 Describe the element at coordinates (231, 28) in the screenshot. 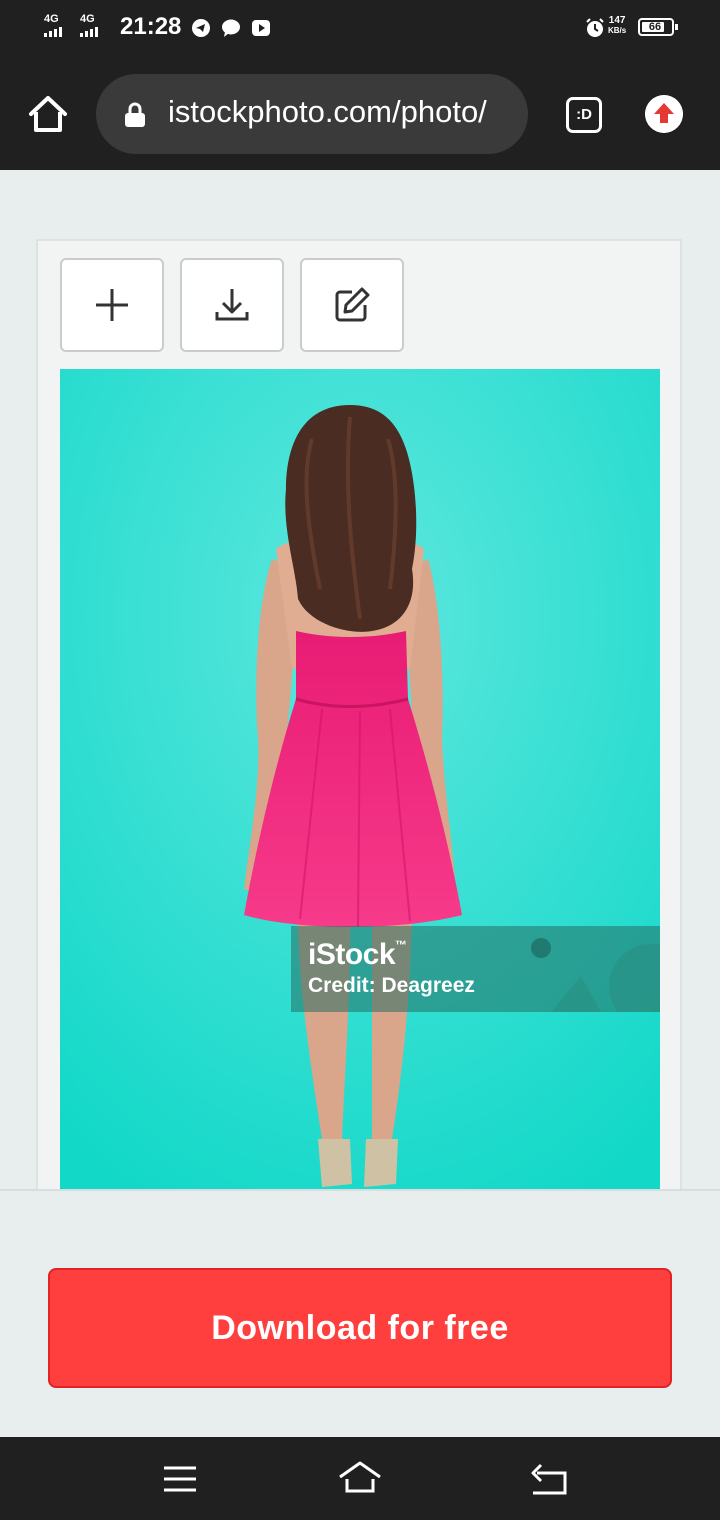

I see `message-bubble-icon` at that location.